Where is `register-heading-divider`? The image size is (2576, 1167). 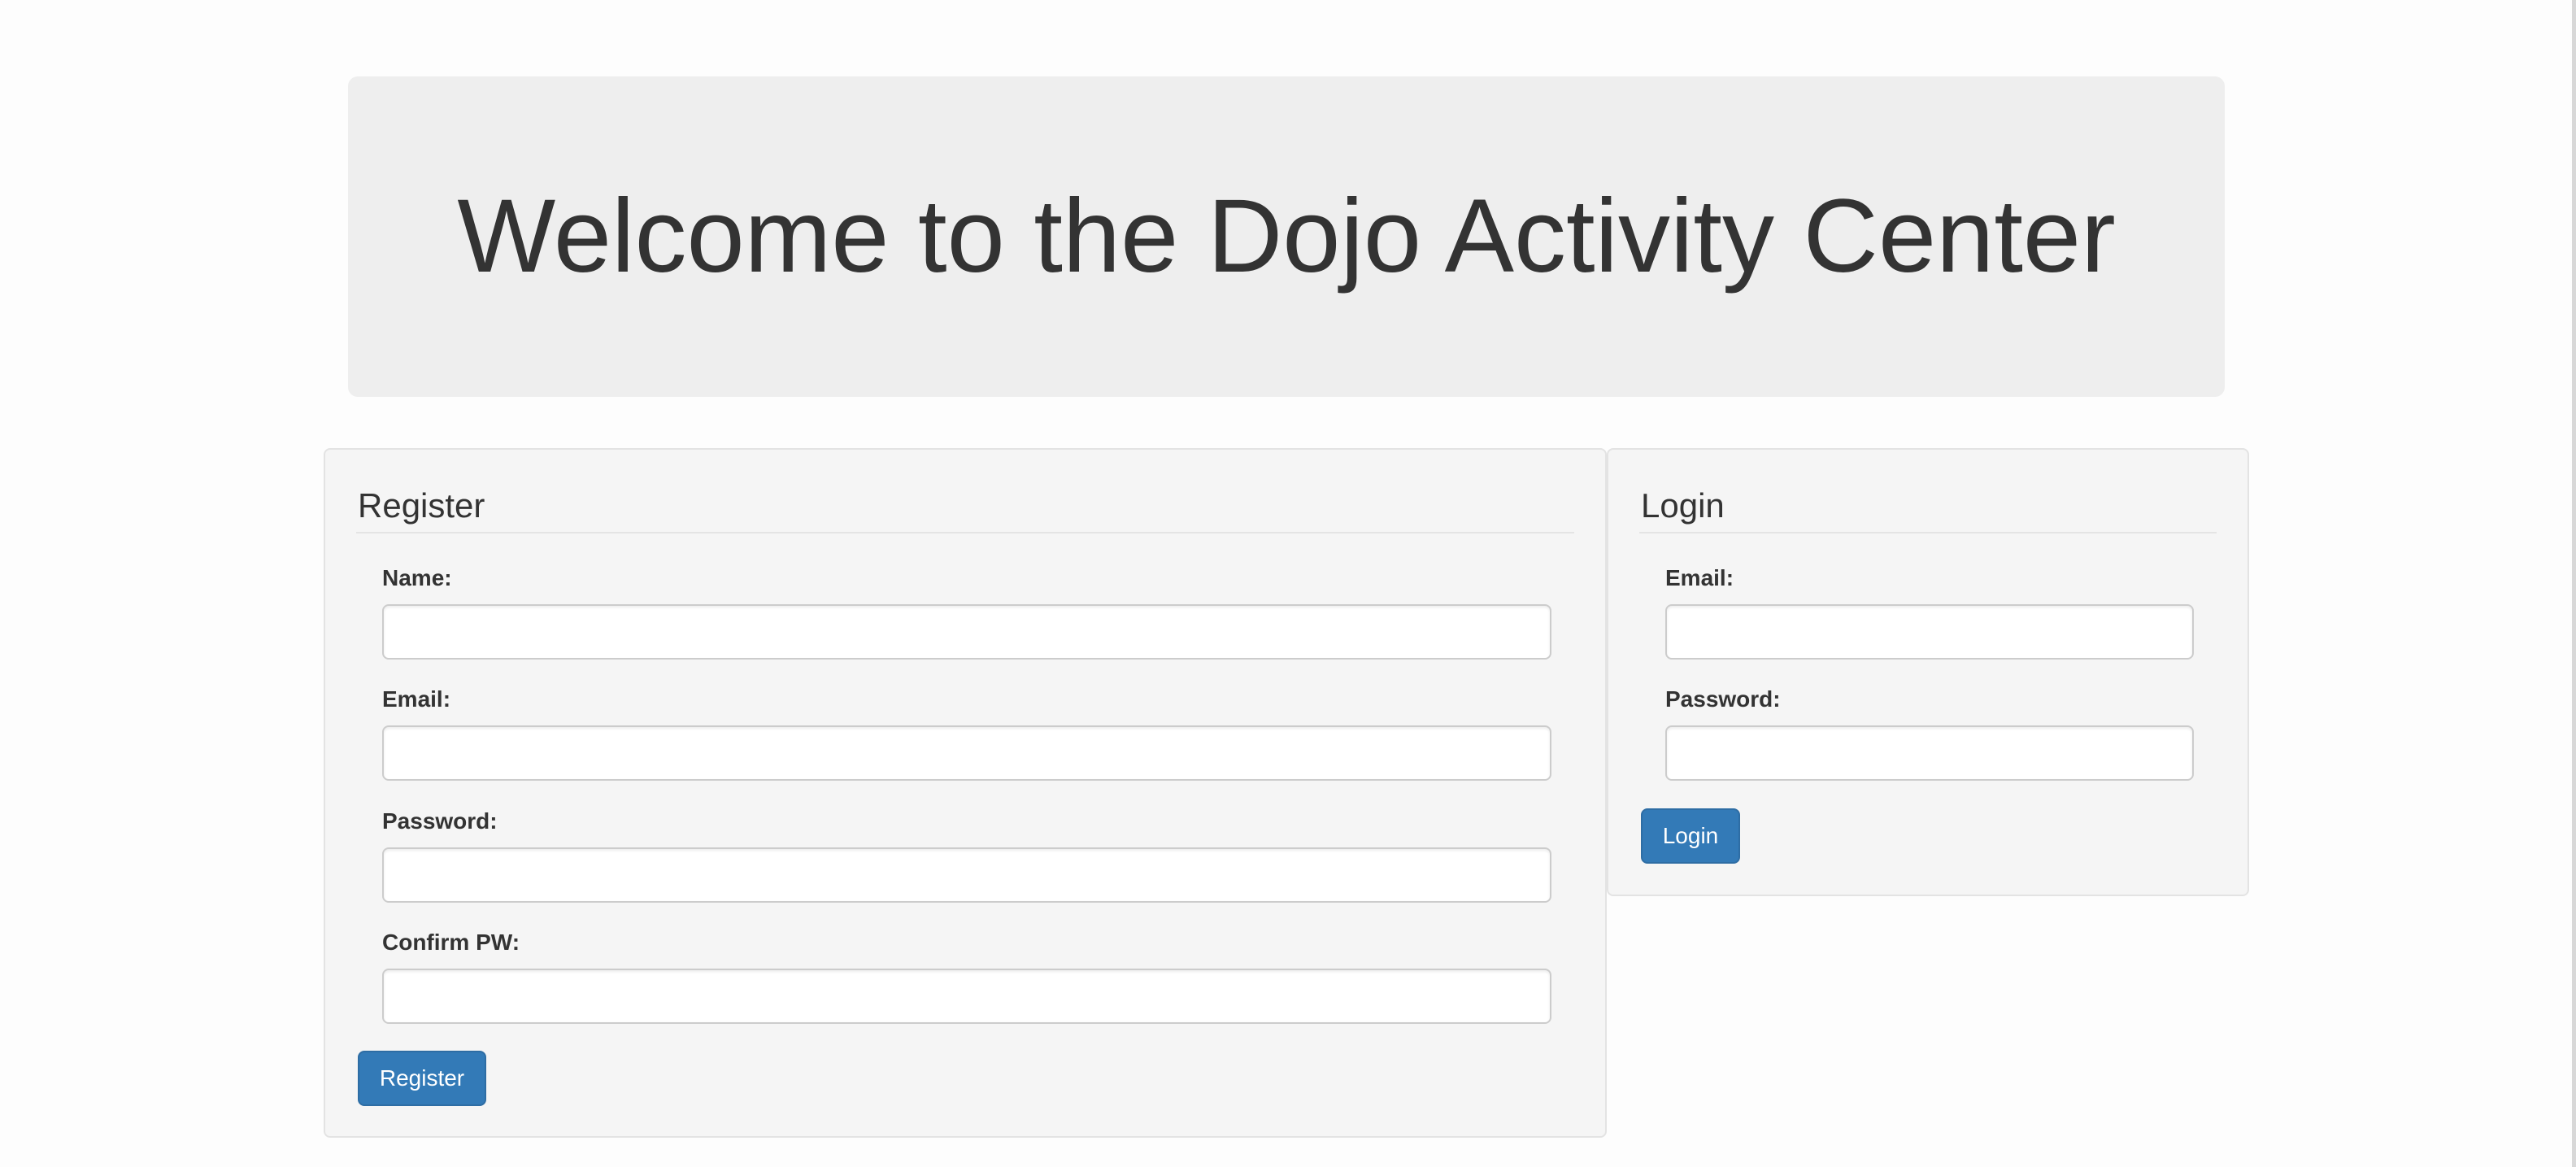
register-heading-divider is located at coordinates (965, 532).